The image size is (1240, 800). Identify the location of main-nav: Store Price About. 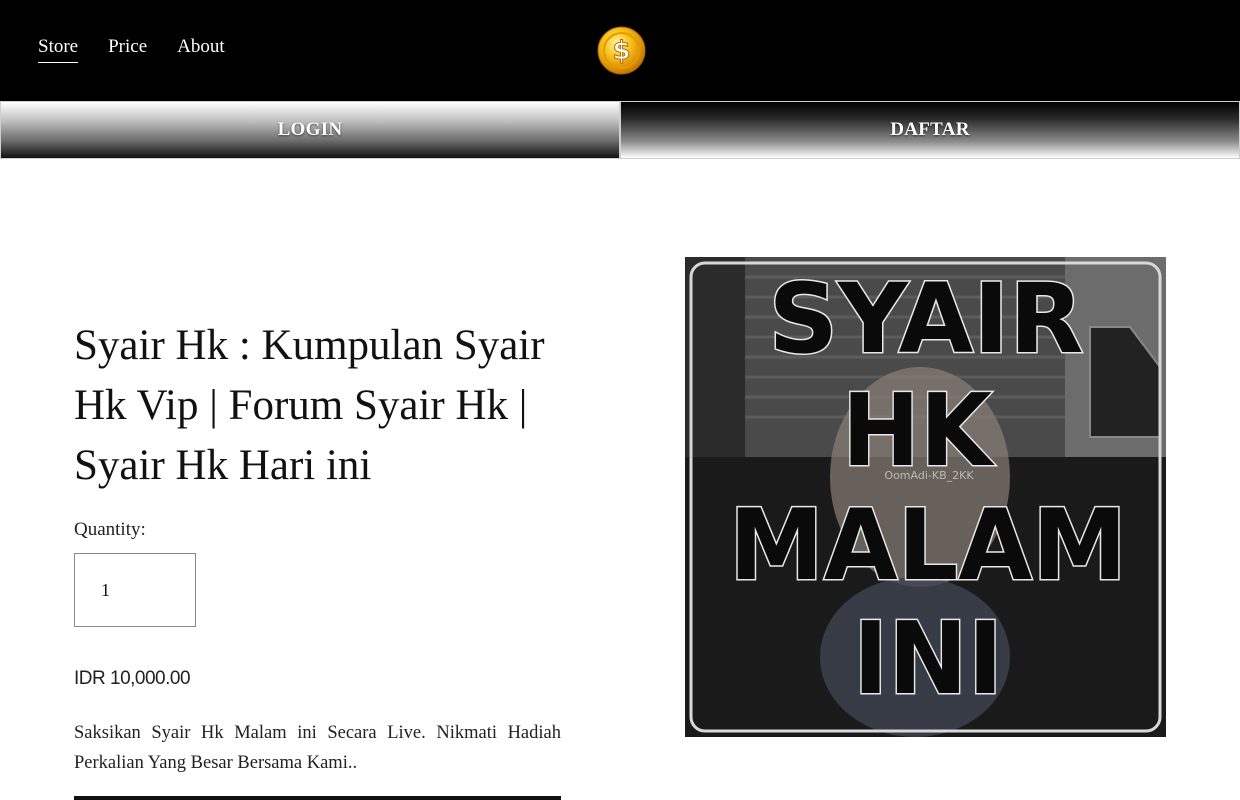
(131, 49).